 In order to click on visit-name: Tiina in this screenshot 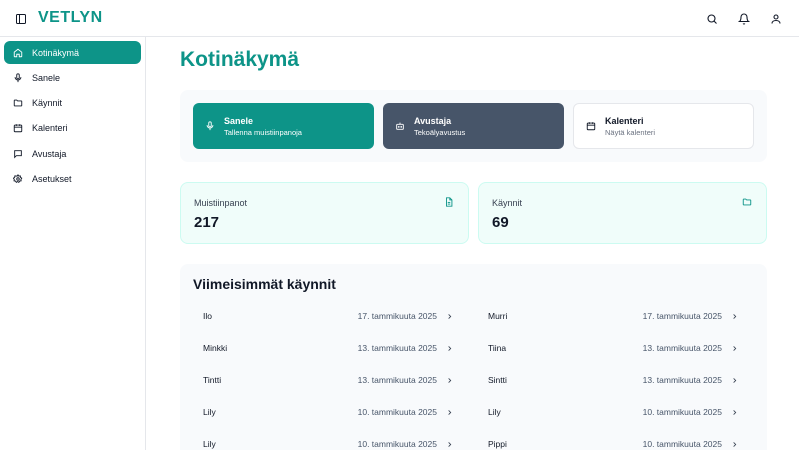, I will do `click(497, 348)`.